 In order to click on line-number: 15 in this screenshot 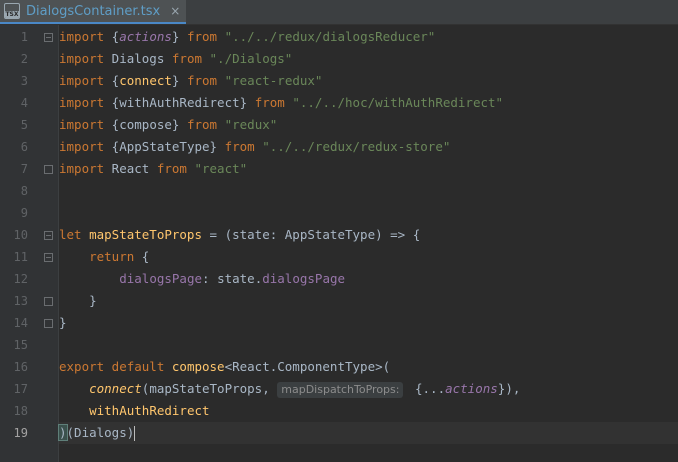, I will do `click(20, 345)`.